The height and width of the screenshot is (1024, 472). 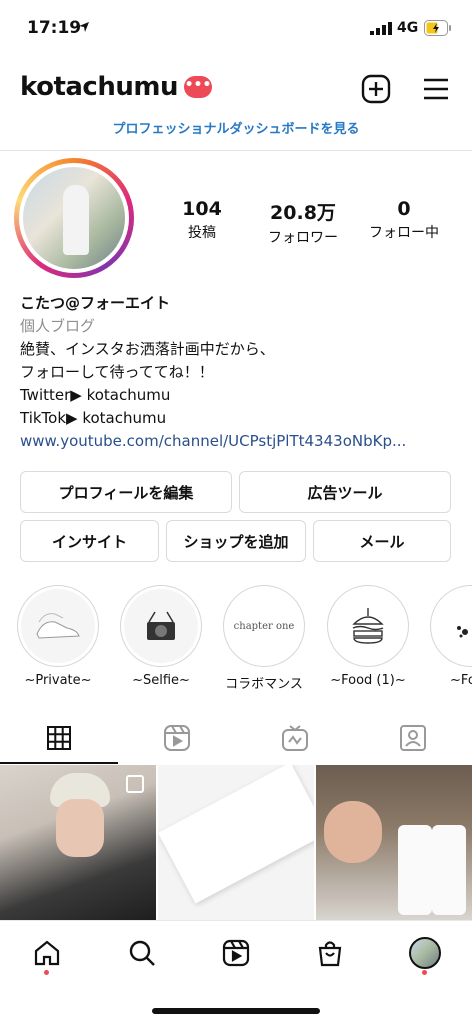 I want to click on profile-tabs, so click(x=236, y=738).